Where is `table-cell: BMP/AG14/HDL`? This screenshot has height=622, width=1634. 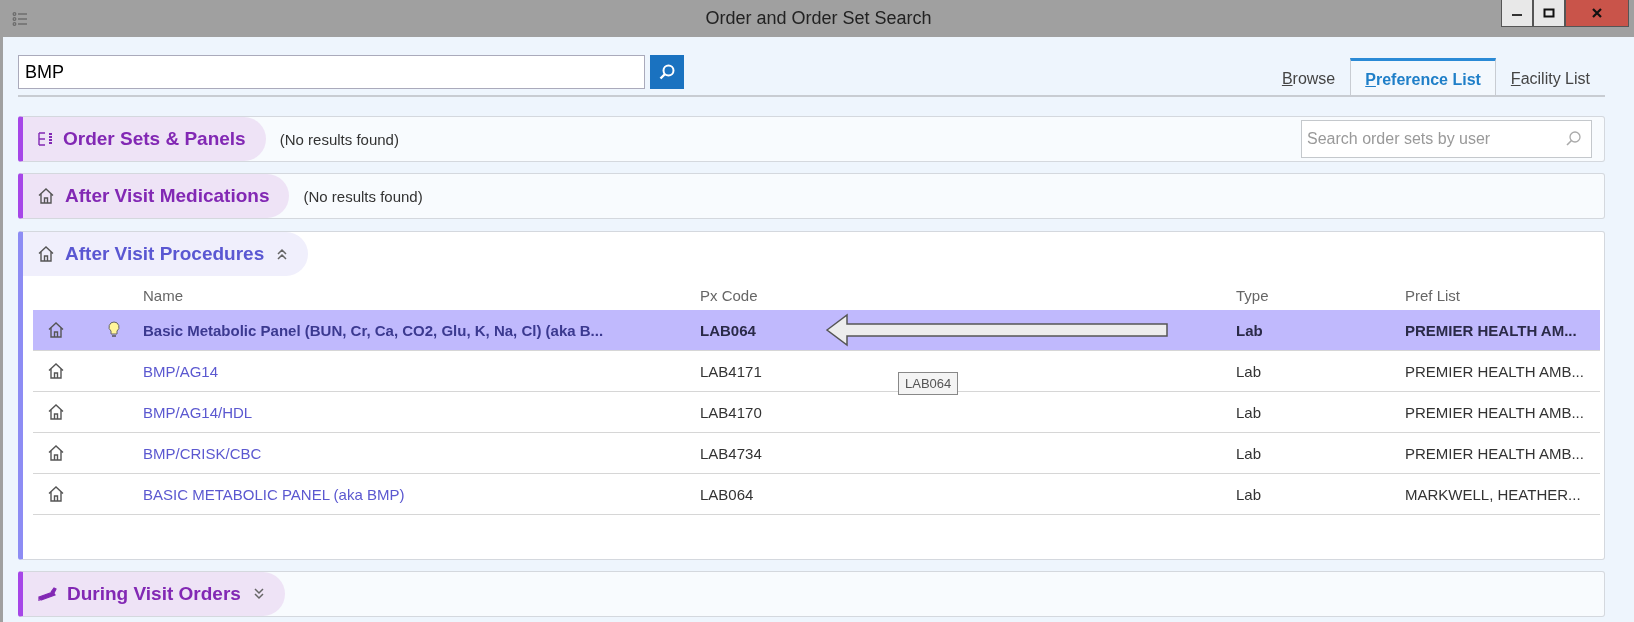
table-cell: BMP/AG14/HDL is located at coordinates (198, 412).